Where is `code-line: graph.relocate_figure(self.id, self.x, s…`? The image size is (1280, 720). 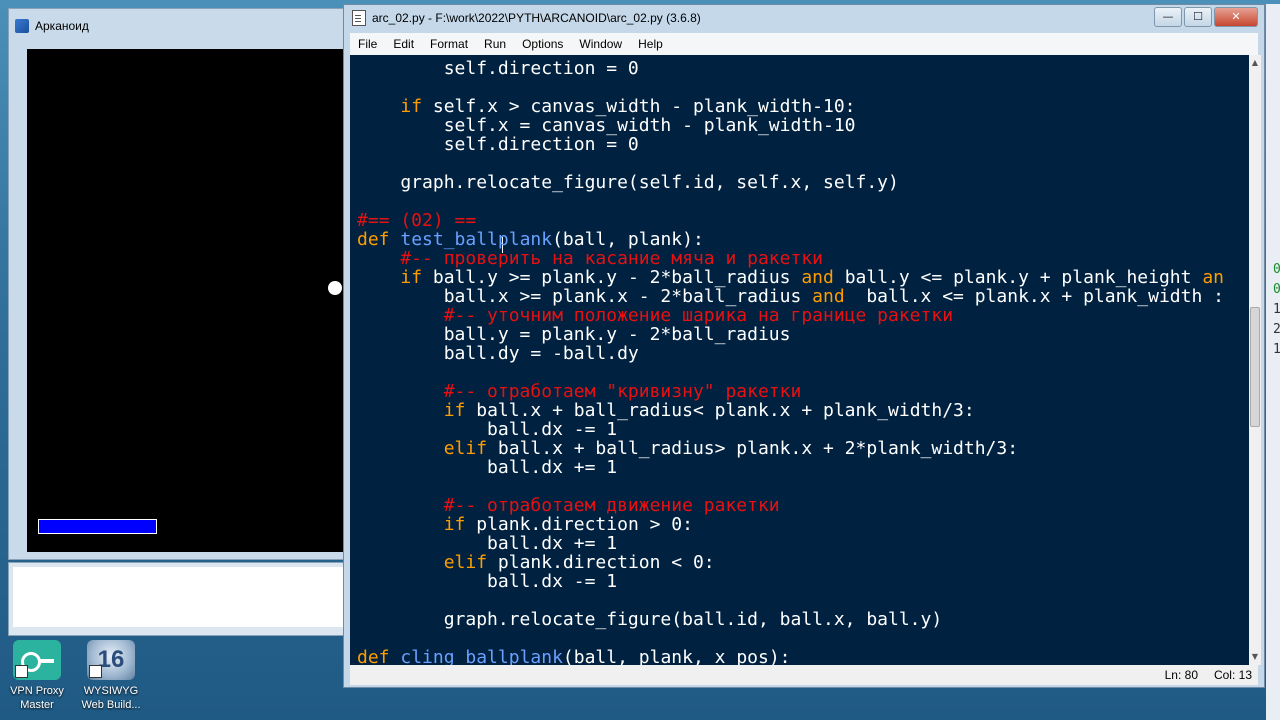 code-line: graph.relocate_figure(self.id, self.x, s… is located at coordinates (628, 182).